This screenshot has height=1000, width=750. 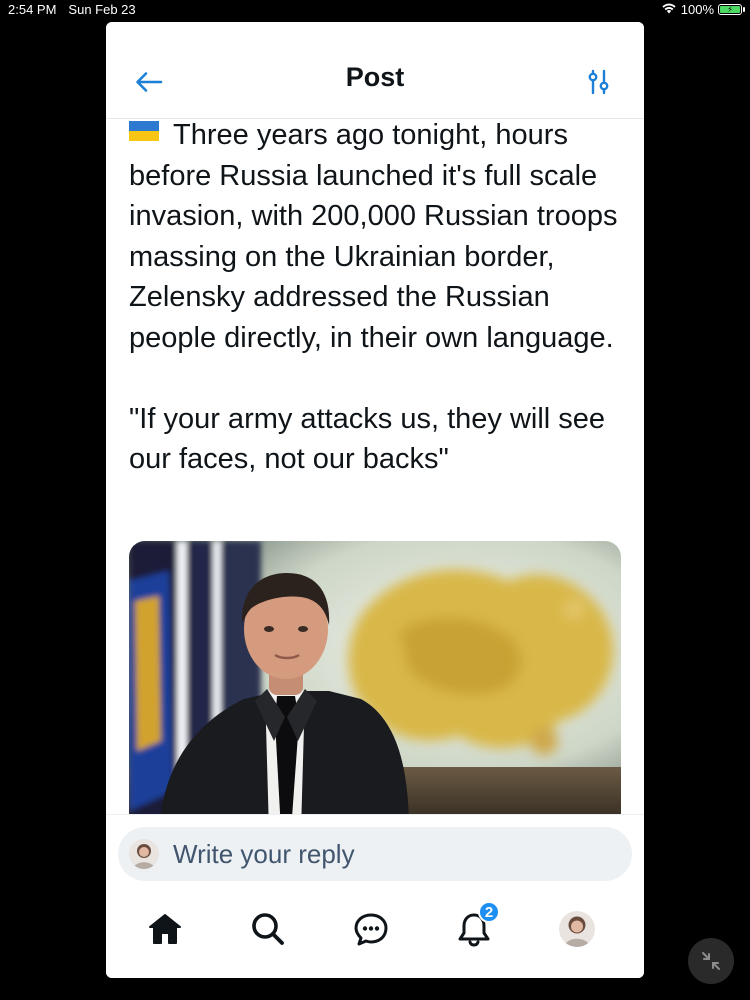 What do you see at coordinates (102, 9) in the screenshot?
I see `status-date: Sun Feb 23` at bounding box center [102, 9].